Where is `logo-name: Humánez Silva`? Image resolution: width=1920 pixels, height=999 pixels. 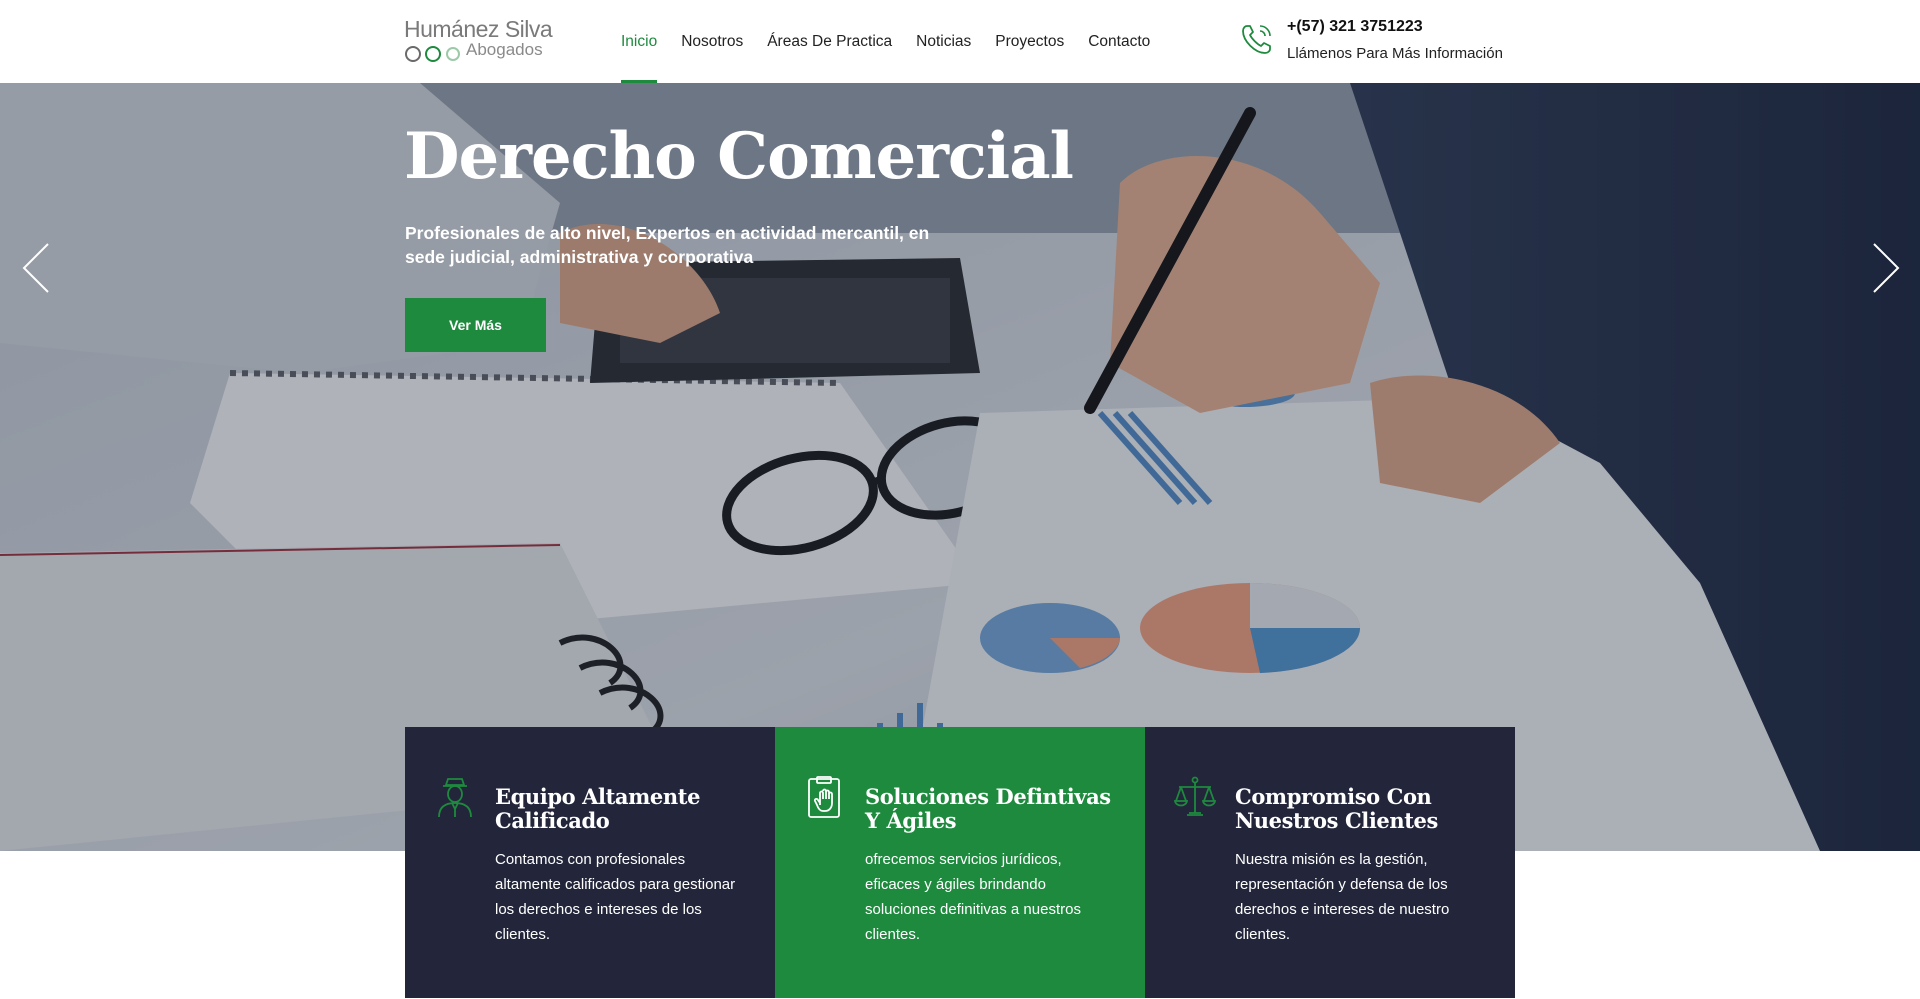
logo-name: Humánez Silva is located at coordinates (478, 29).